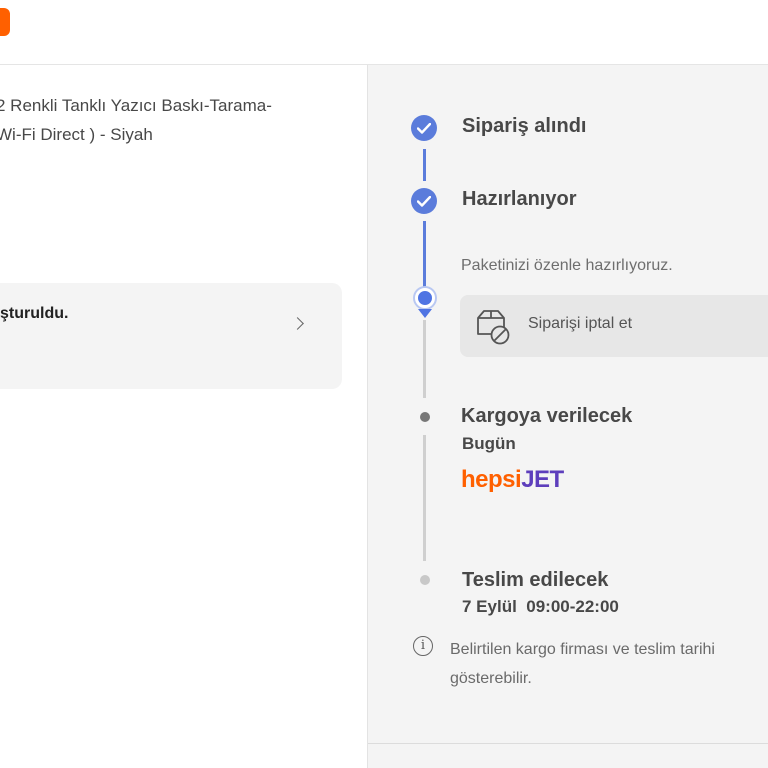 The height and width of the screenshot is (768, 768). What do you see at coordinates (493, 327) in the screenshot?
I see `package-cancel-icon` at bounding box center [493, 327].